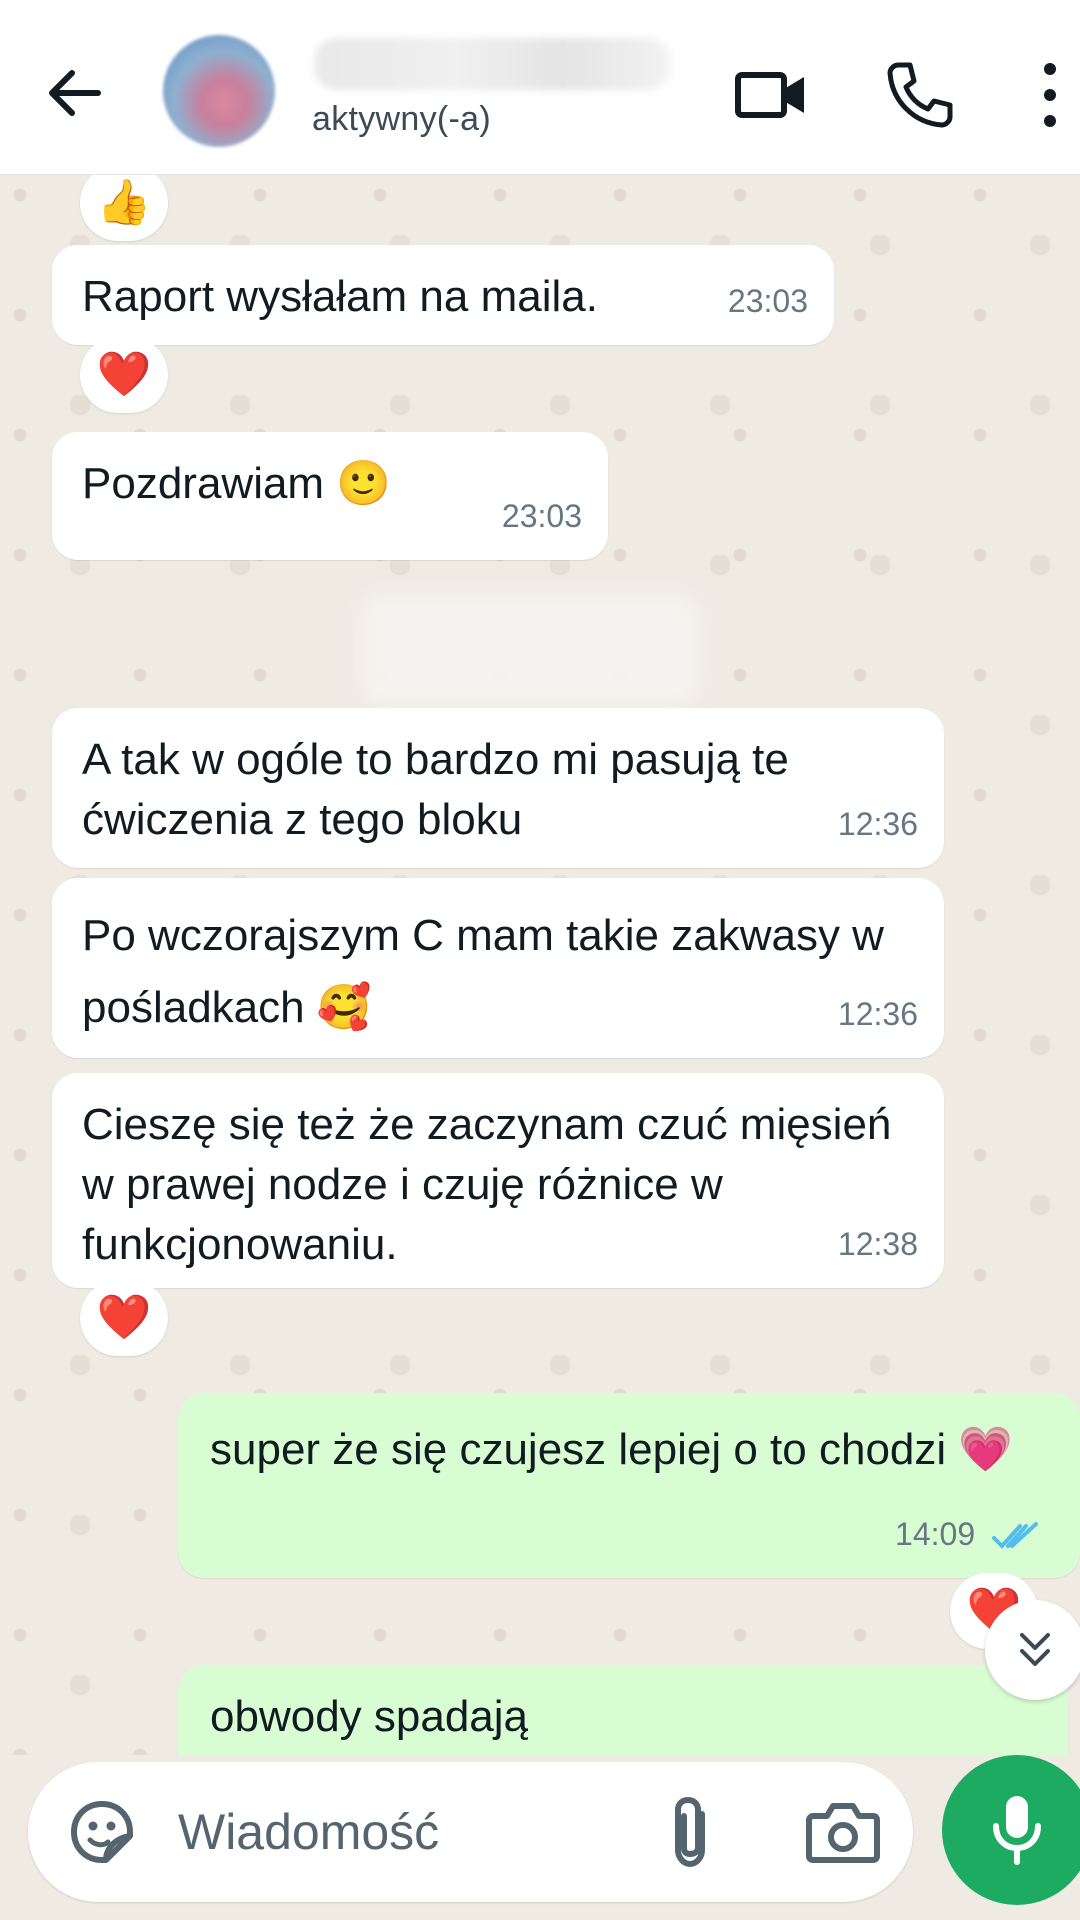 The image size is (1080, 1920). Describe the element at coordinates (530, 650) in the screenshot. I see `blurred-area` at that location.